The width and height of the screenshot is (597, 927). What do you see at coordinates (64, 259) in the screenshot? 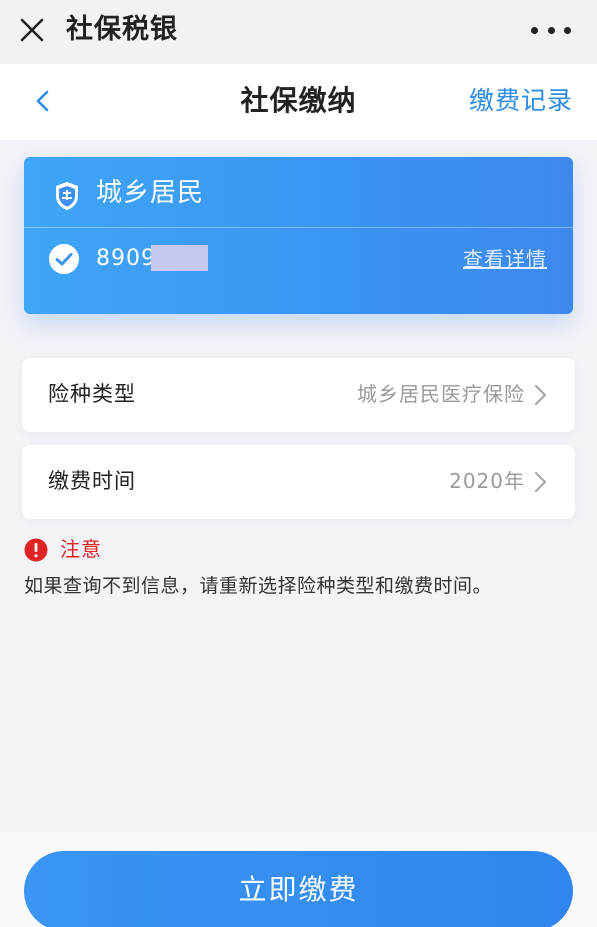
I see `check-circle-icon` at bounding box center [64, 259].